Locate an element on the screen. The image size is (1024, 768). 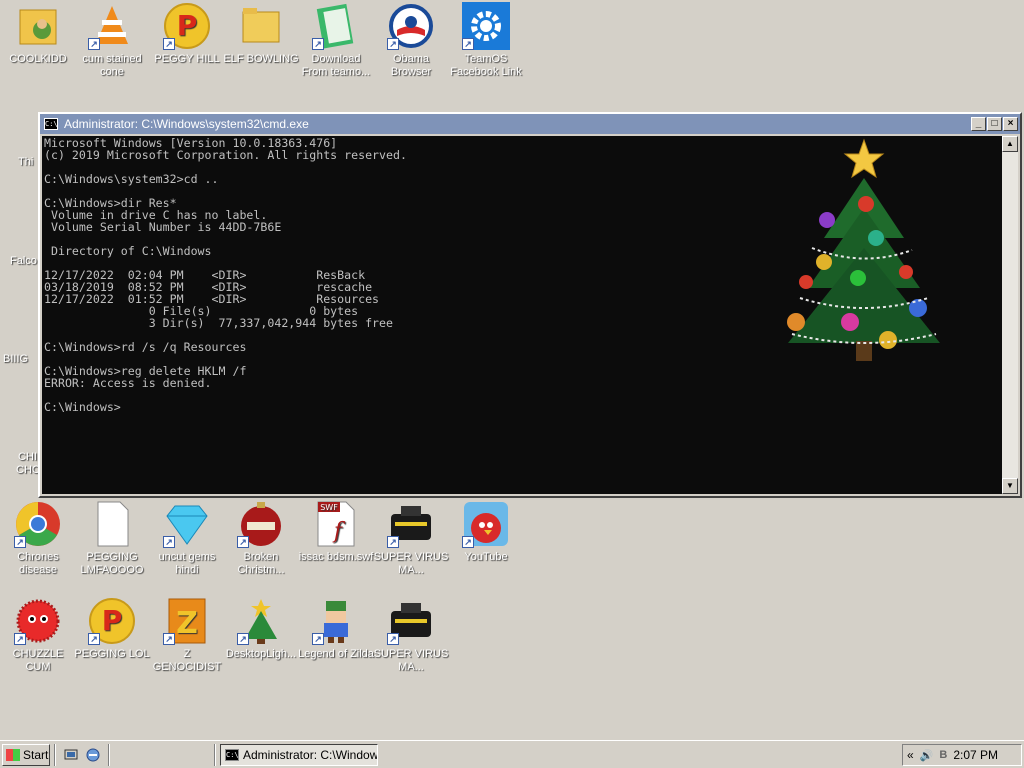
desktop-icon: ↗ YouTube is located at coordinates (486, 532).